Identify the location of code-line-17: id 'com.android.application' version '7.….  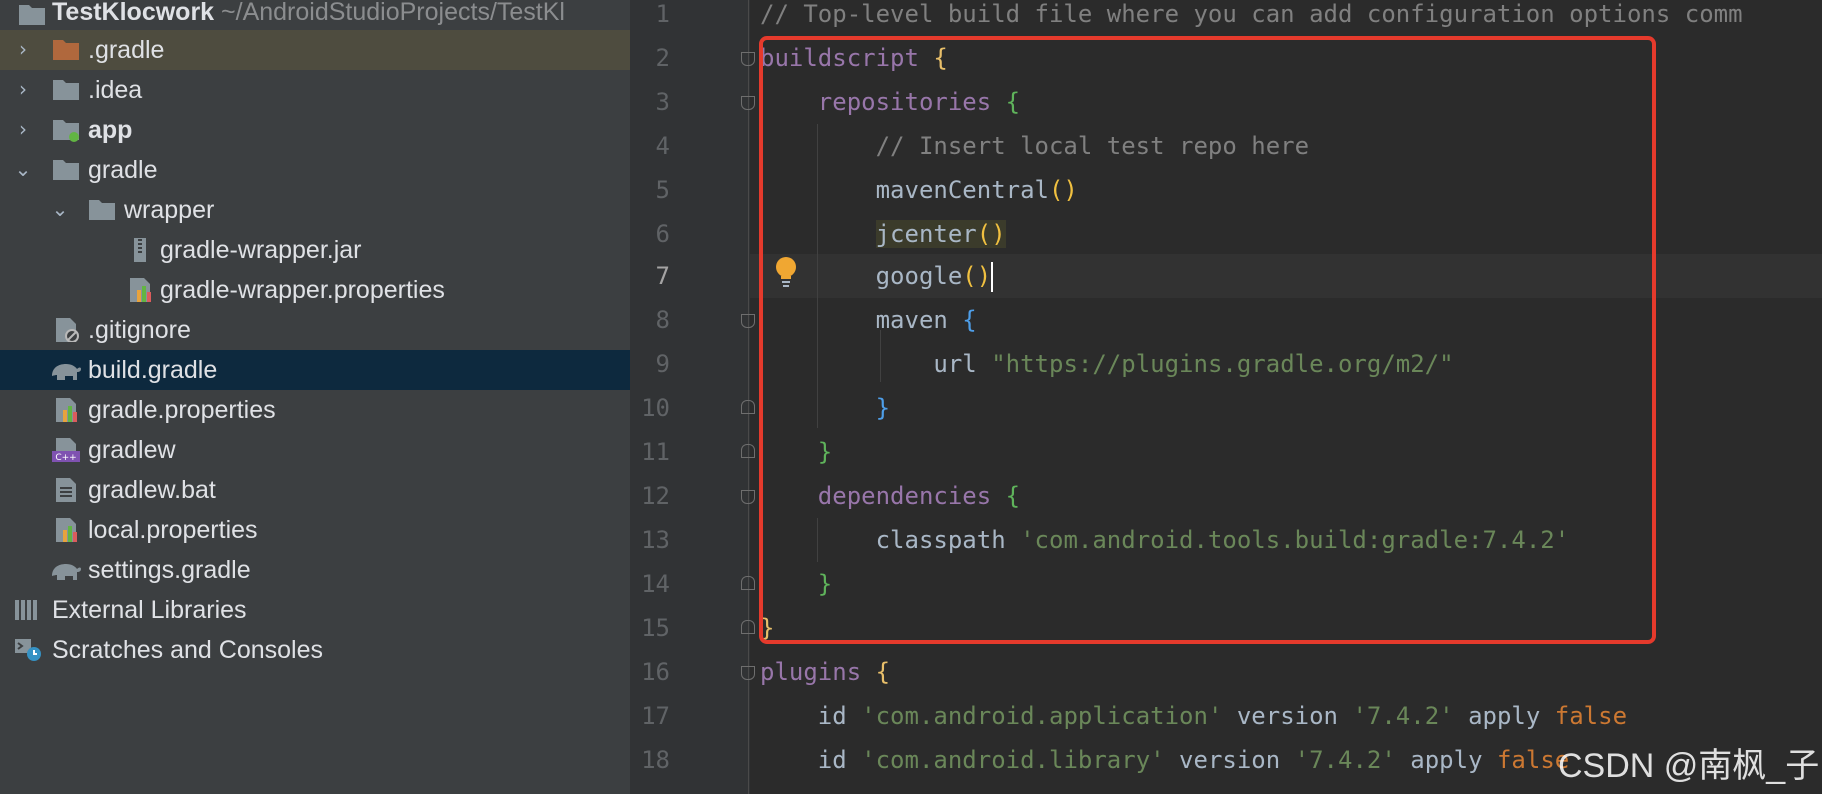
(1193, 716).